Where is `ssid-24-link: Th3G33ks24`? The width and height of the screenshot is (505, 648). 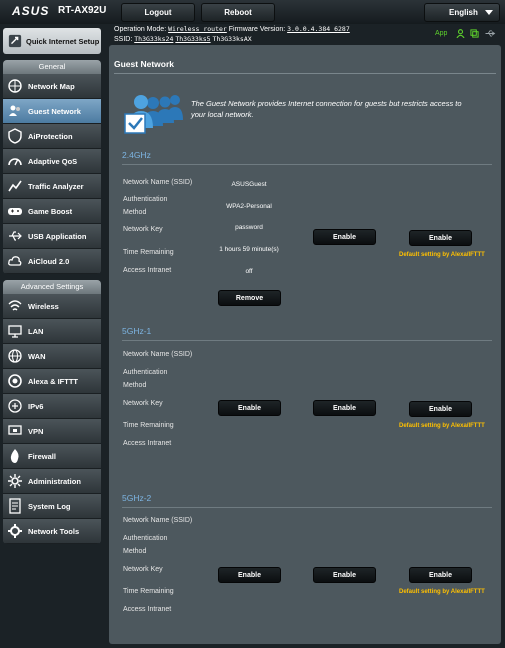
ssid-24-link: Th3G33ks24 is located at coordinates (153, 39).